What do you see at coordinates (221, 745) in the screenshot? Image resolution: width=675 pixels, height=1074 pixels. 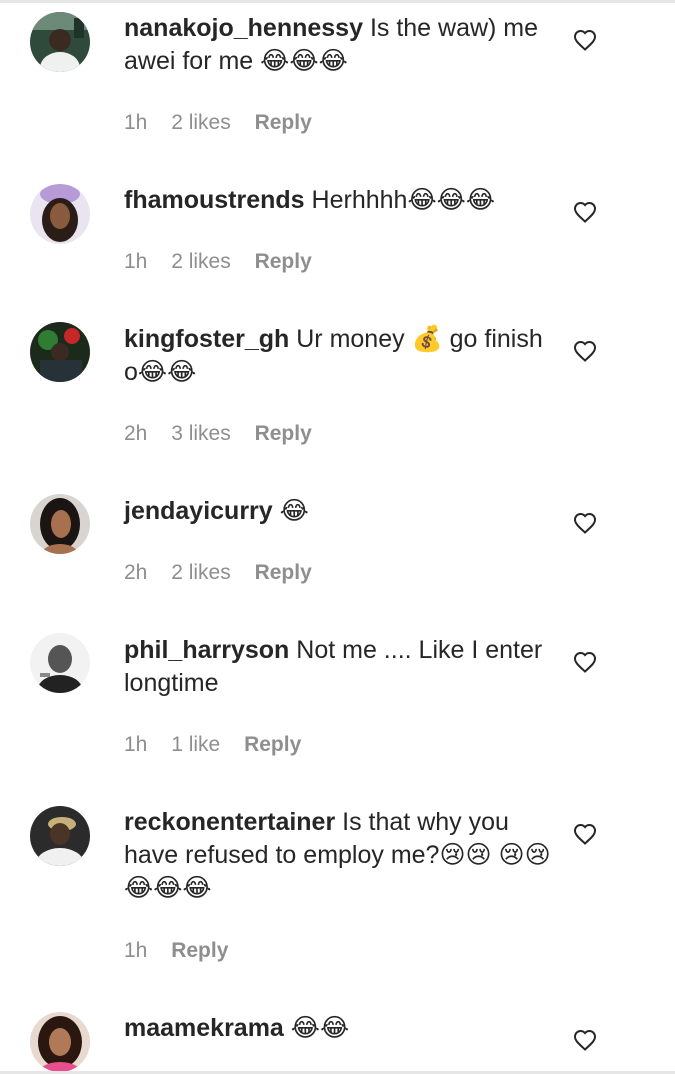 I see `comment-meta: 1h 1 like Reply` at bounding box center [221, 745].